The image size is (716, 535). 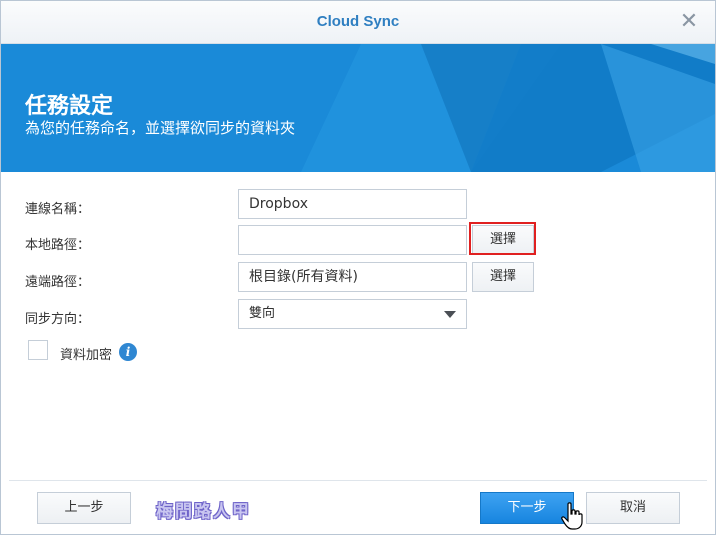 What do you see at coordinates (527, 508) in the screenshot?
I see `next-button: 下一步` at bounding box center [527, 508].